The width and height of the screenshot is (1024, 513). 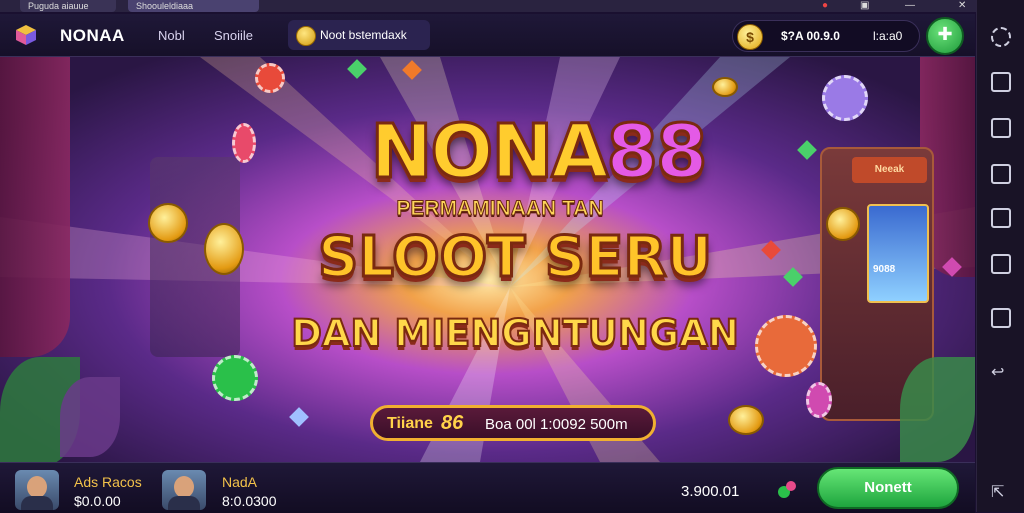 What do you see at coordinates (657, 152) in the screenshot?
I see `title-part2: 88` at bounding box center [657, 152].